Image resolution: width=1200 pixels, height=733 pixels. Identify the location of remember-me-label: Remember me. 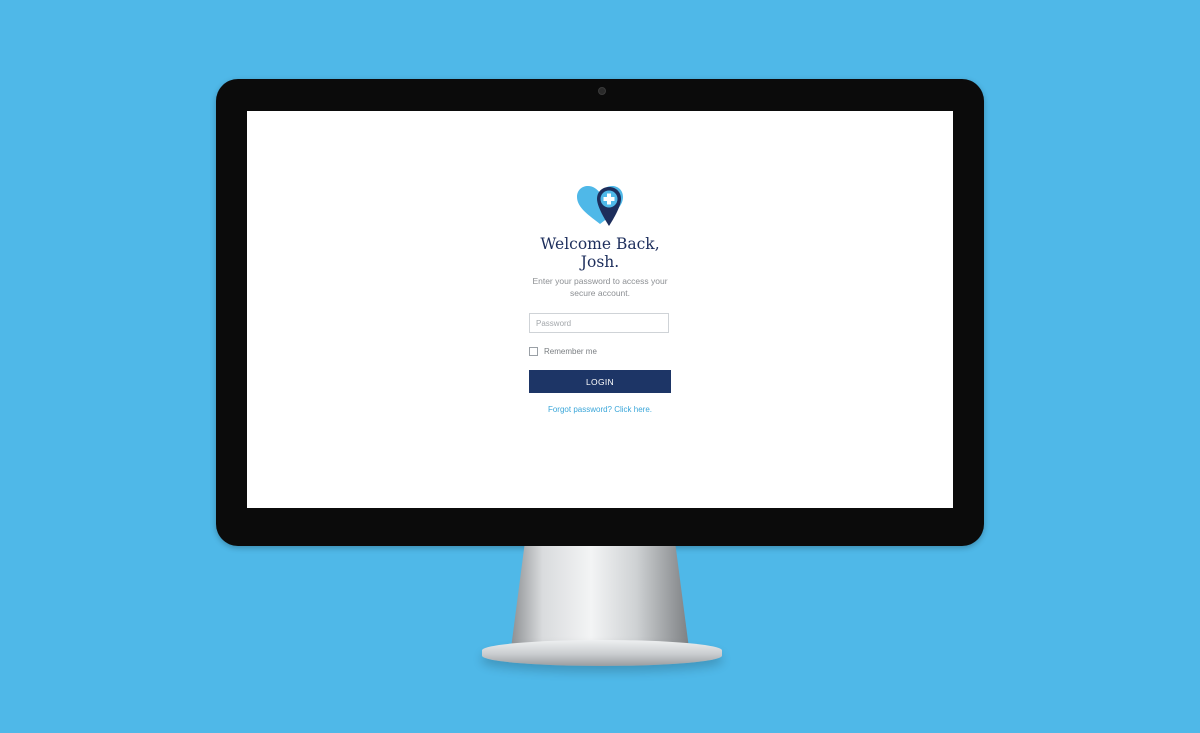
(570, 351).